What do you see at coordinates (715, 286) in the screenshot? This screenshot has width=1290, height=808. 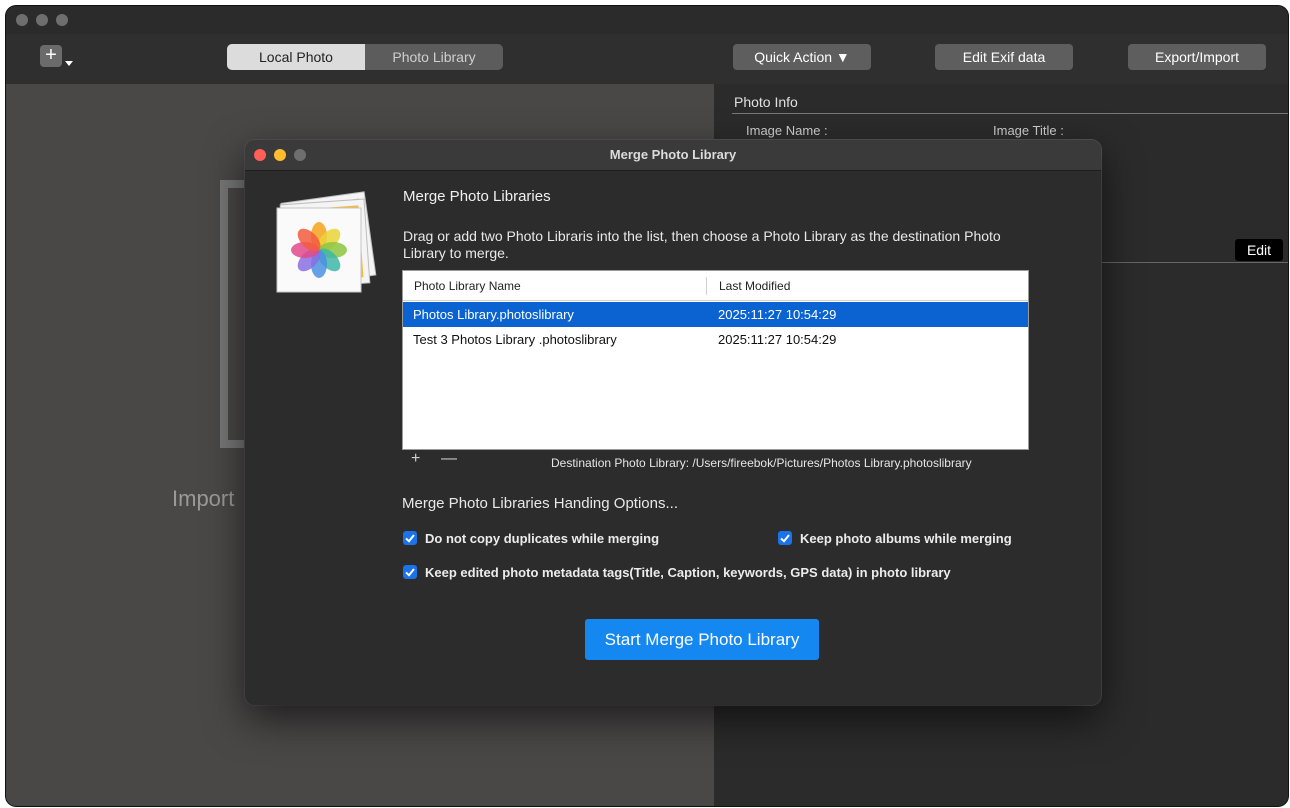 I see `table-header: Photo Library Name Last Modified` at bounding box center [715, 286].